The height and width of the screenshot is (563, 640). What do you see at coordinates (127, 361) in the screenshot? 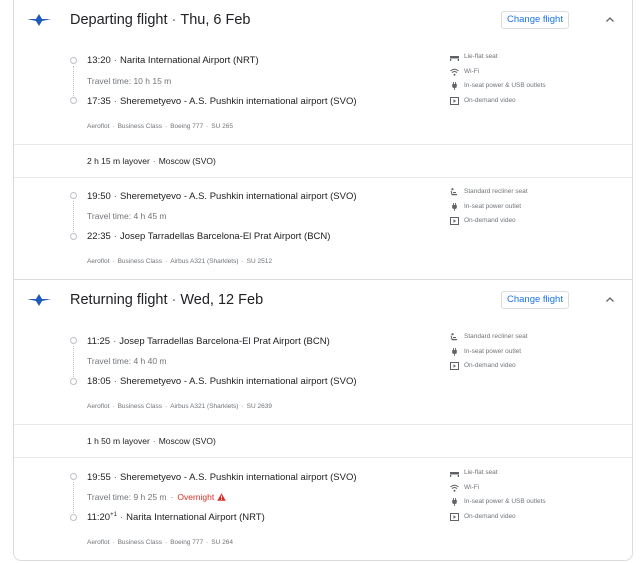
I see `travel-time: Travel time: 4 h 40 m` at bounding box center [127, 361].